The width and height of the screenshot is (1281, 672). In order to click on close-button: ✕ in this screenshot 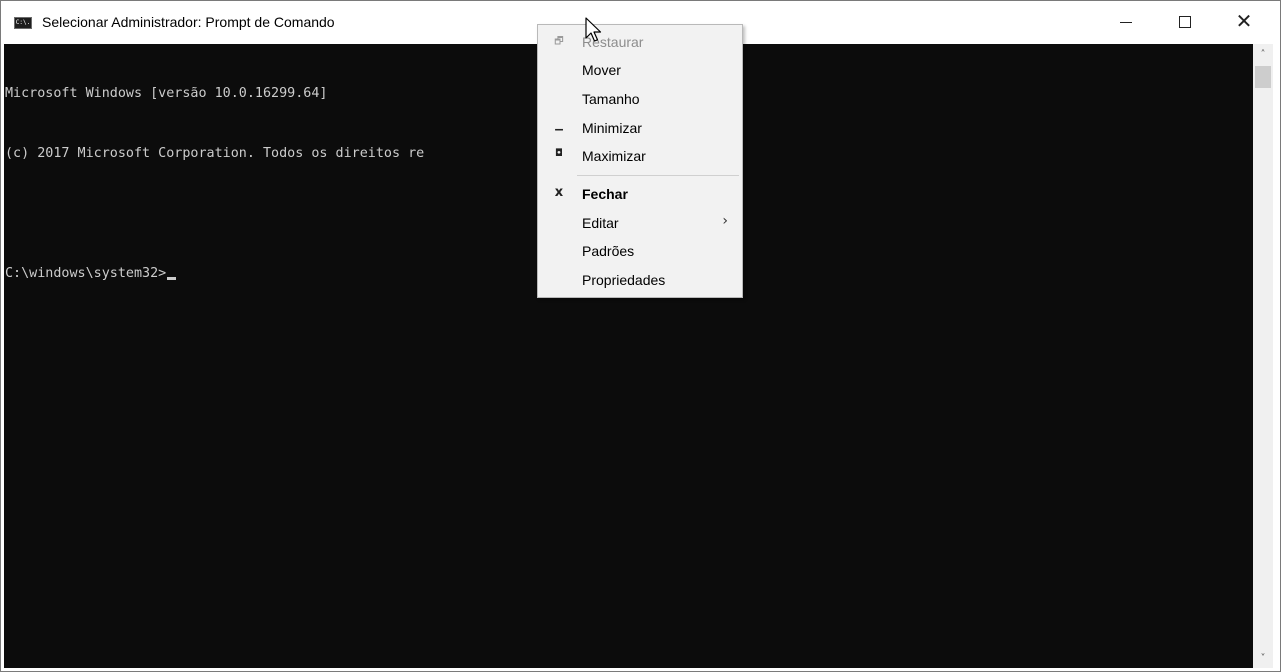, I will do `click(1244, 22)`.